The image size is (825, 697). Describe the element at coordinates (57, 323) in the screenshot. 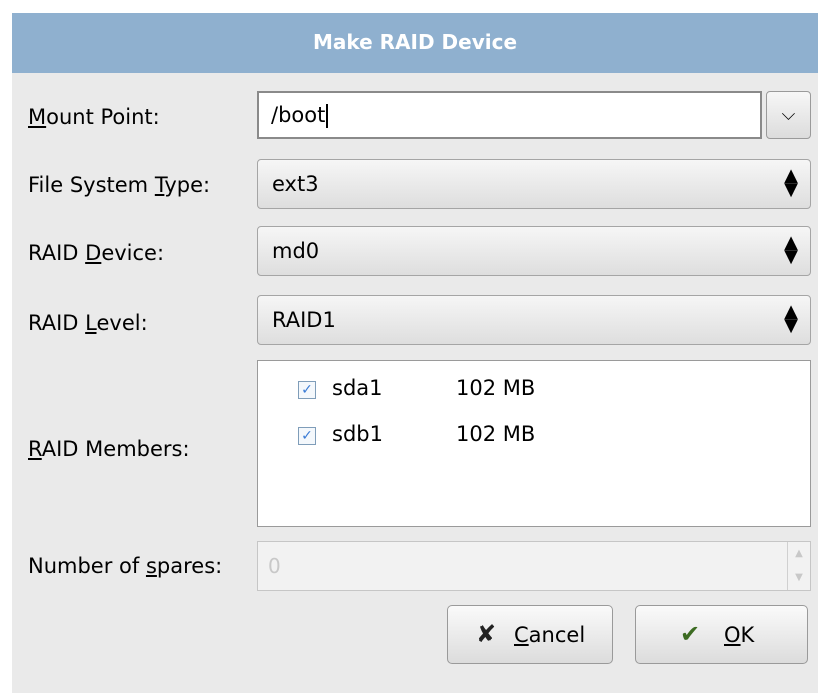

I see `raid-level-label-pre: RAID` at that location.